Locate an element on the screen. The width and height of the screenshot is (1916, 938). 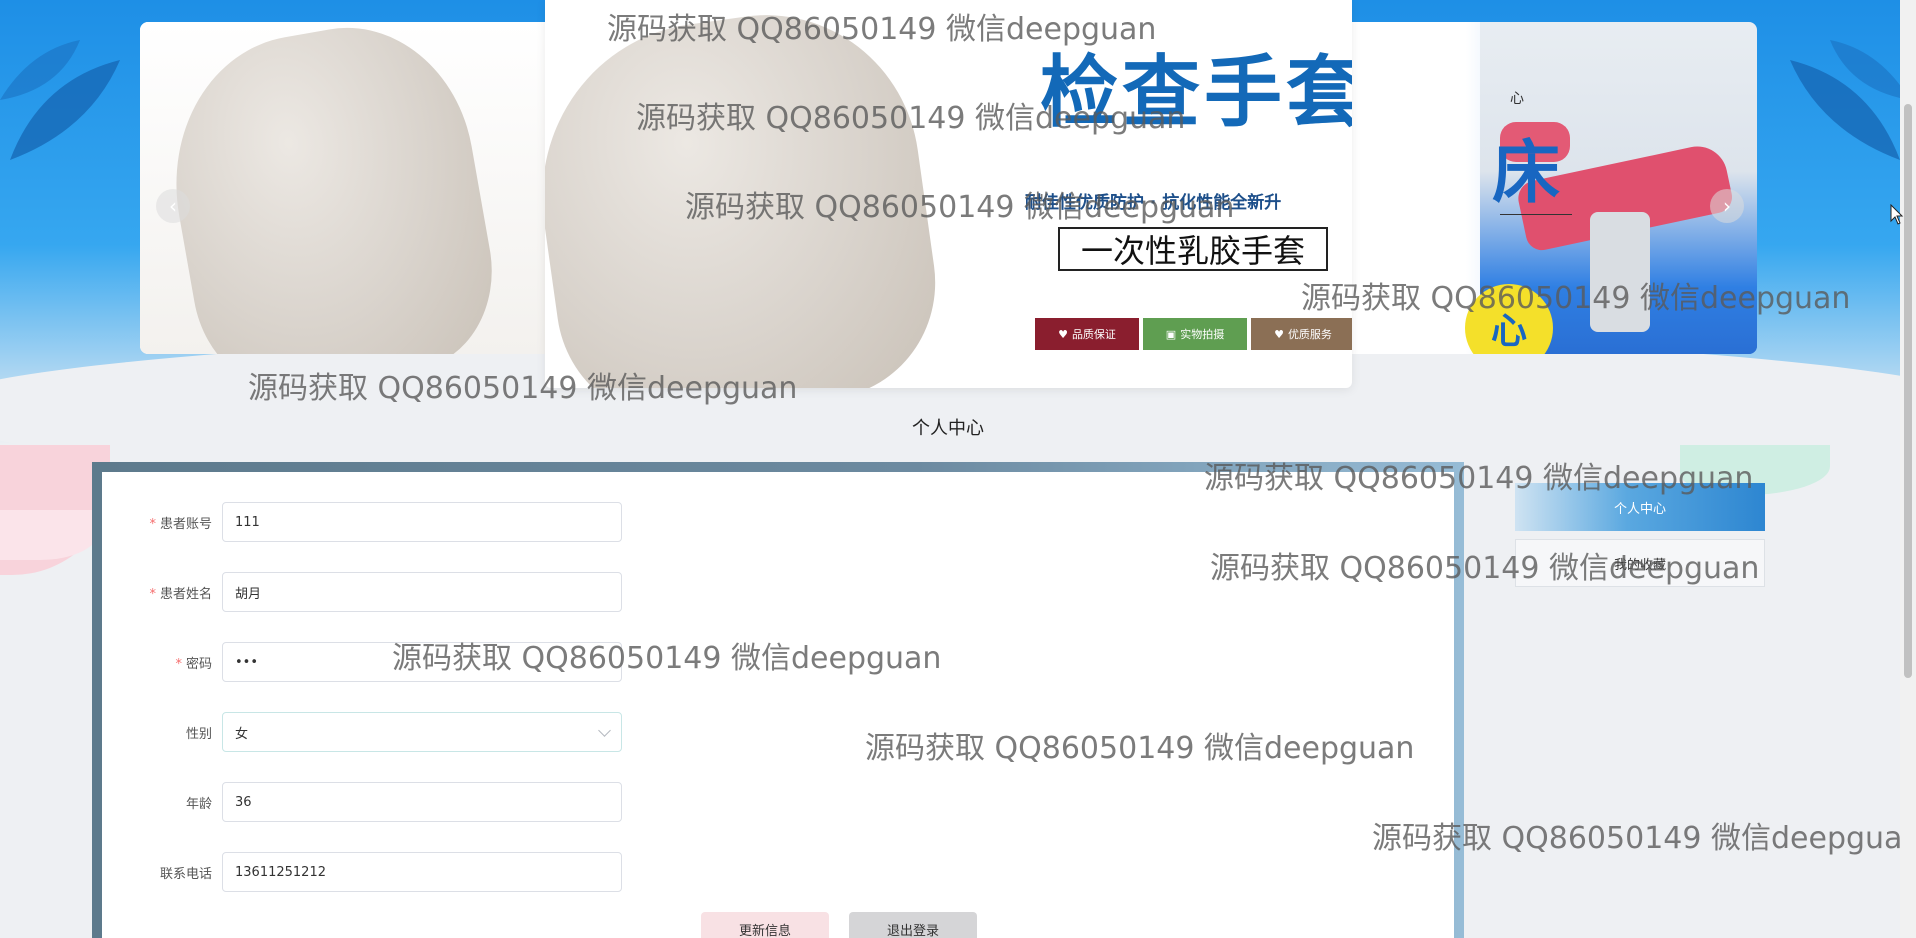
mouse-cursor-icon is located at coordinates (1897, 214).